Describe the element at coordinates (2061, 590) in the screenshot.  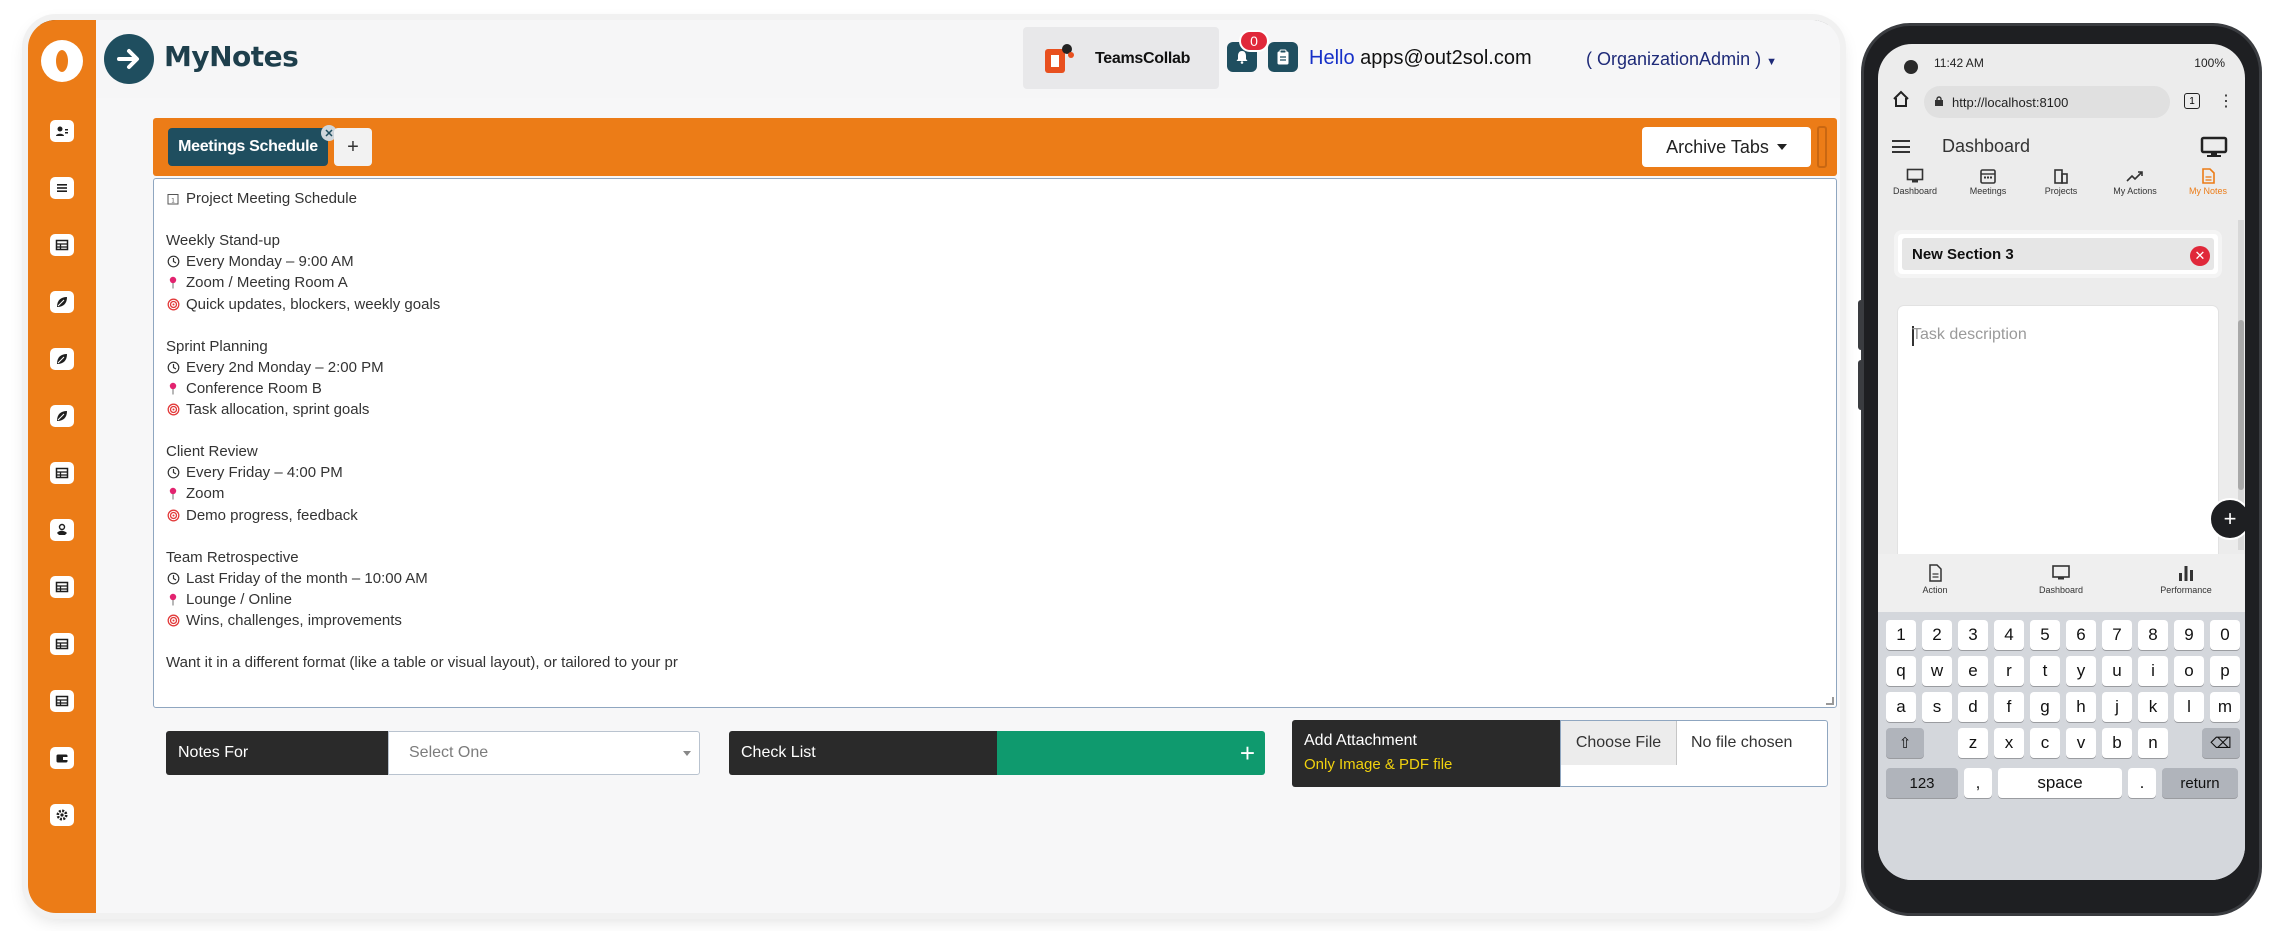
I see `bottom-nav-label: Dashboard` at that location.